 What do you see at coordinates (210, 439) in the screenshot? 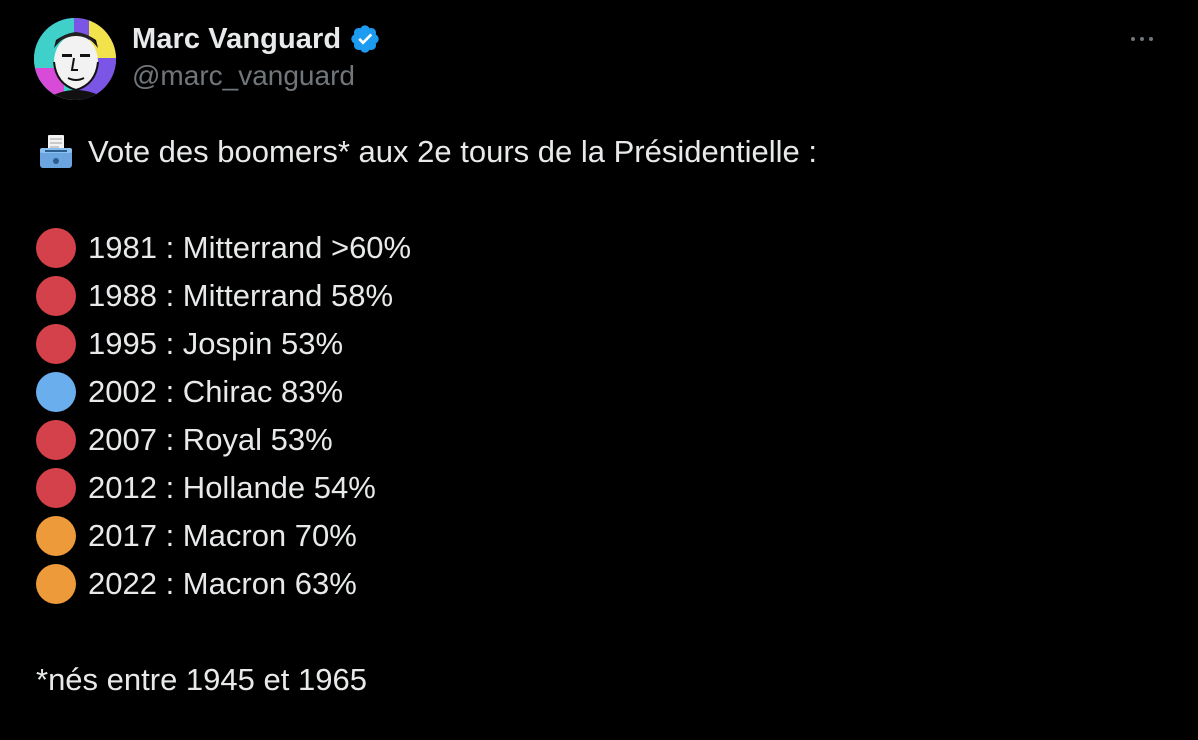
I see `result-text: 2007 : Royal 53%` at bounding box center [210, 439].